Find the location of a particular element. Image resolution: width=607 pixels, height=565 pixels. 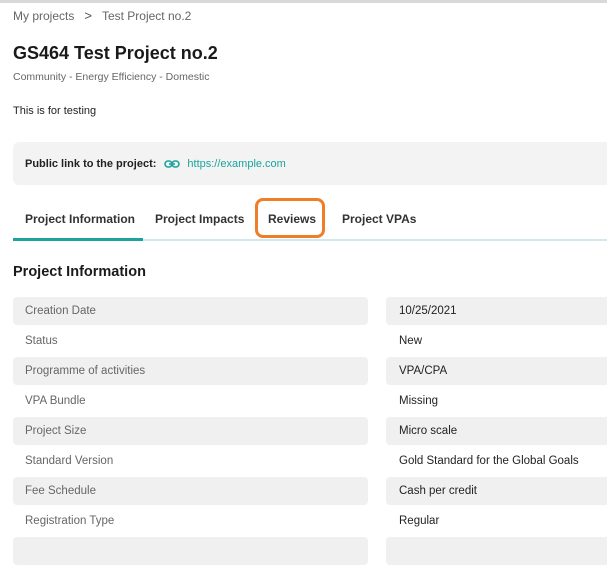

project-category: Community - Energy Efficiency - Domestic is located at coordinates (111, 77).